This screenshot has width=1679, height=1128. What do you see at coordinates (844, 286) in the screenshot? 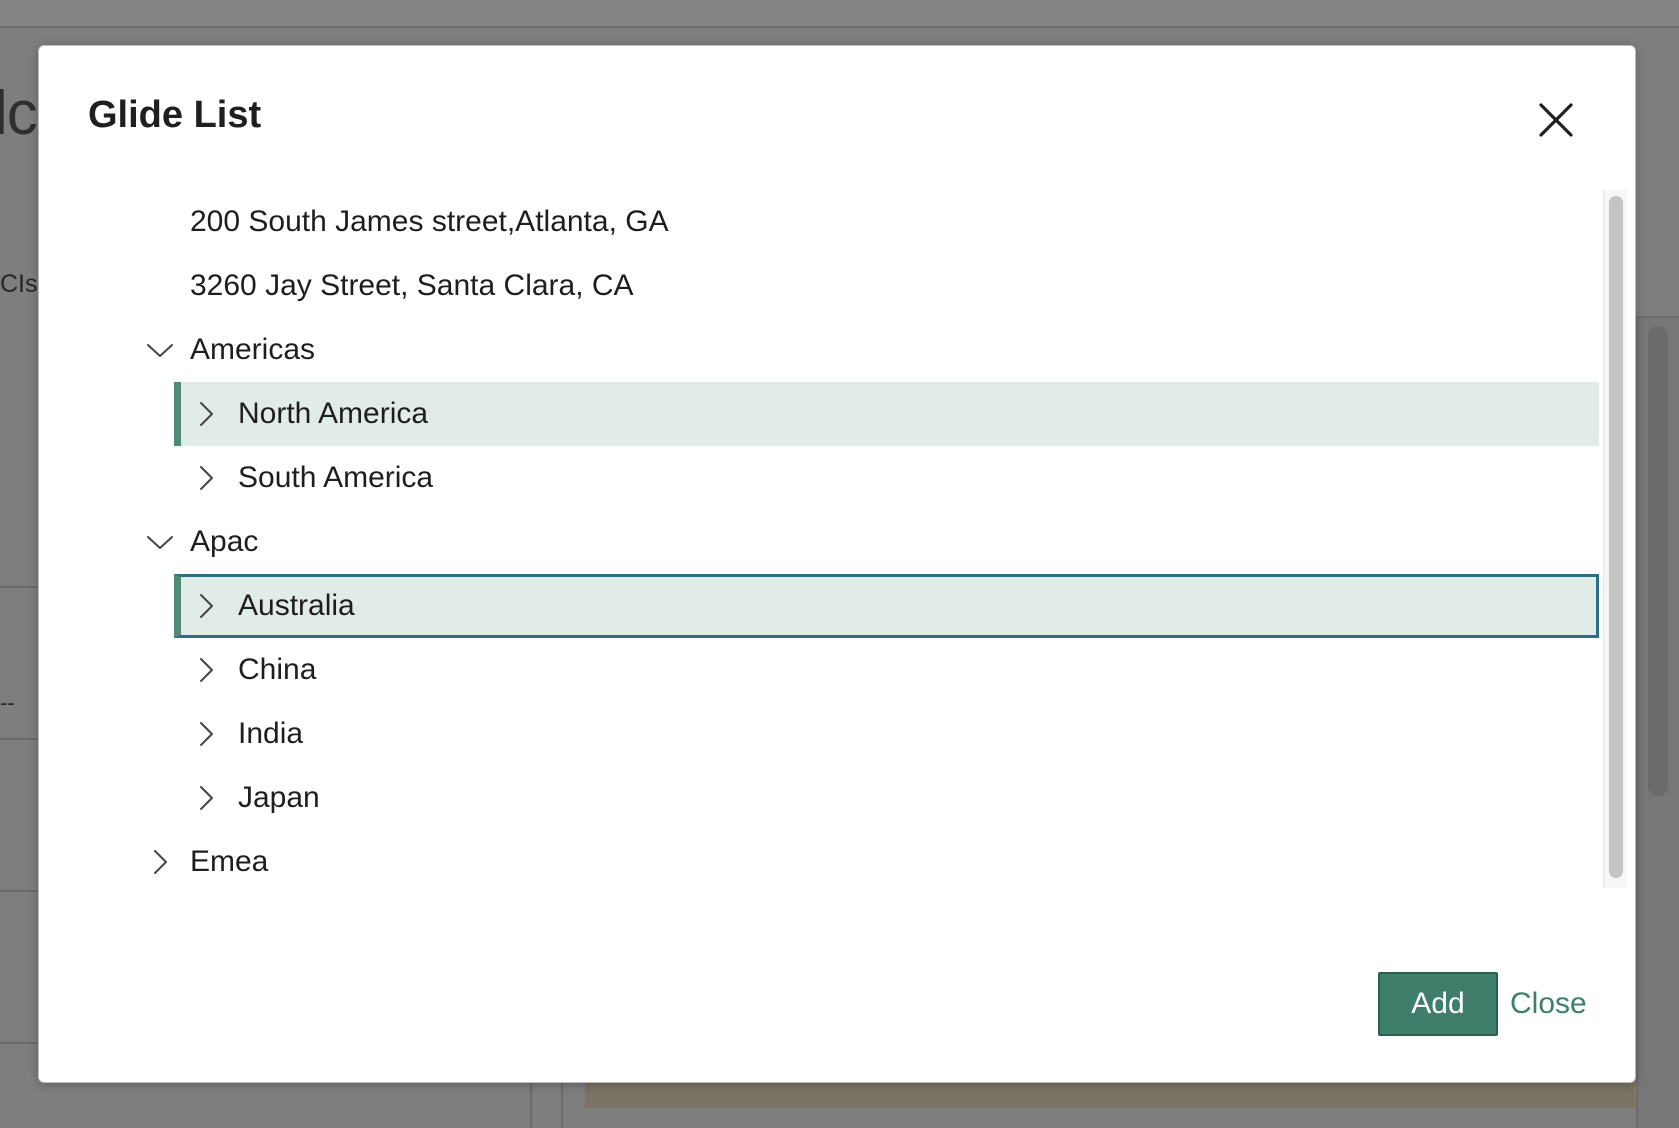
I see `tree-node-3260-jay-street-santa-clara-ca: 3260 Jay Street, Santa Clara, CA` at bounding box center [844, 286].